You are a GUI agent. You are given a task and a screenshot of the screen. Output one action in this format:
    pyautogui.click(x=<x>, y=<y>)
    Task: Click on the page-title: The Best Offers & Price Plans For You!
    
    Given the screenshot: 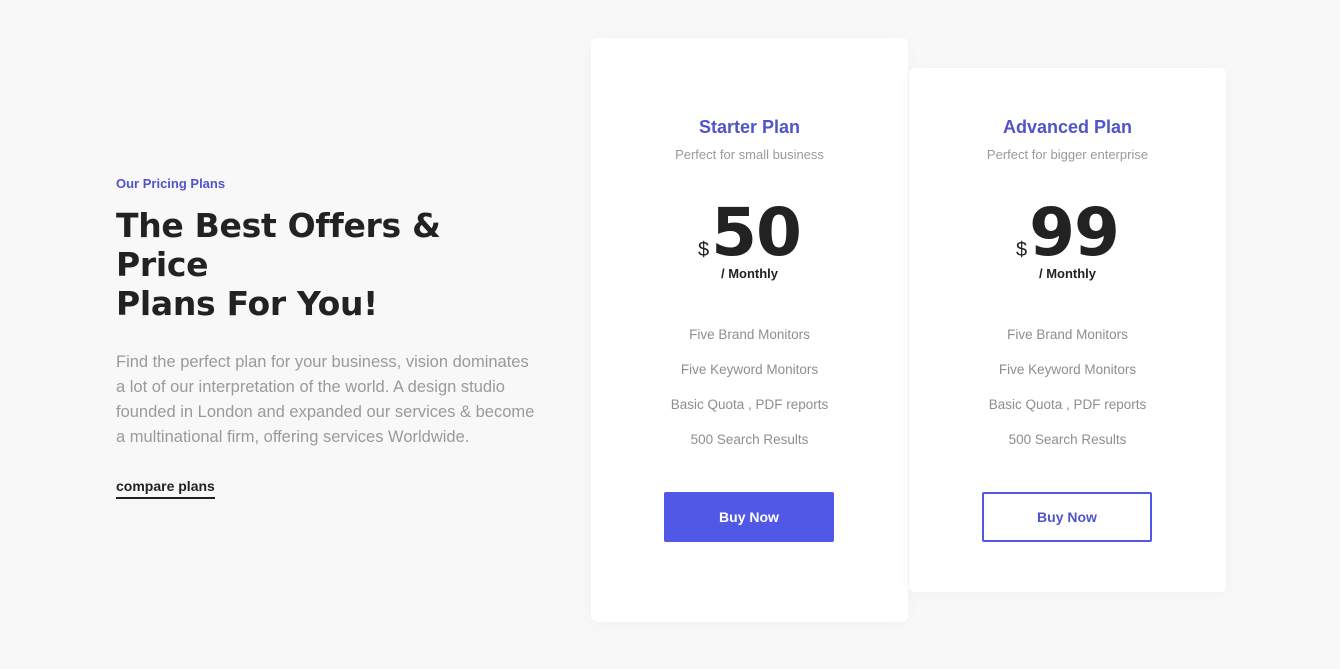 What is the action you would take?
    pyautogui.click(x=326, y=264)
    